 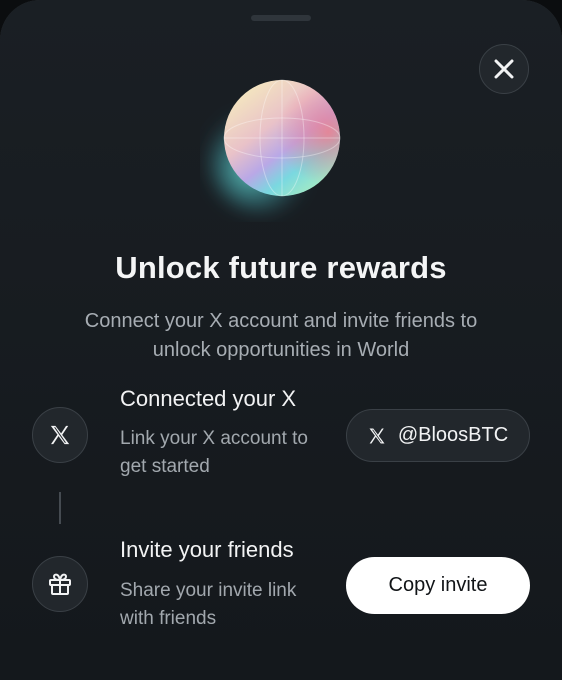 I want to click on gift-icon, so click(x=60, y=584).